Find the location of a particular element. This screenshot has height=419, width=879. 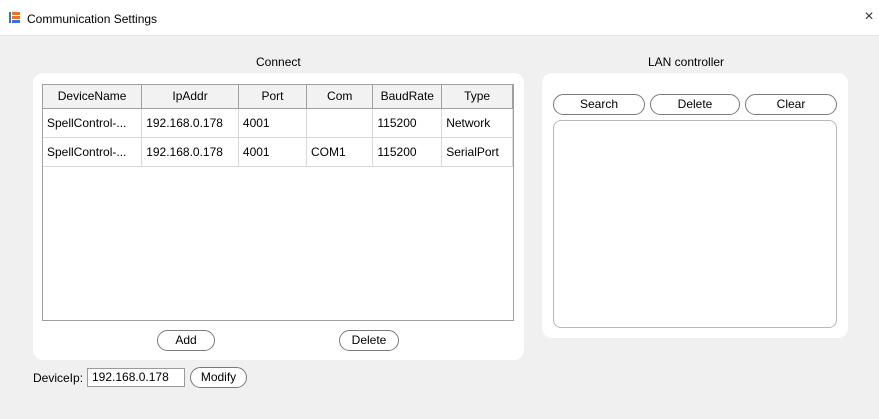

connect-delete-button: Delete is located at coordinates (369, 340).